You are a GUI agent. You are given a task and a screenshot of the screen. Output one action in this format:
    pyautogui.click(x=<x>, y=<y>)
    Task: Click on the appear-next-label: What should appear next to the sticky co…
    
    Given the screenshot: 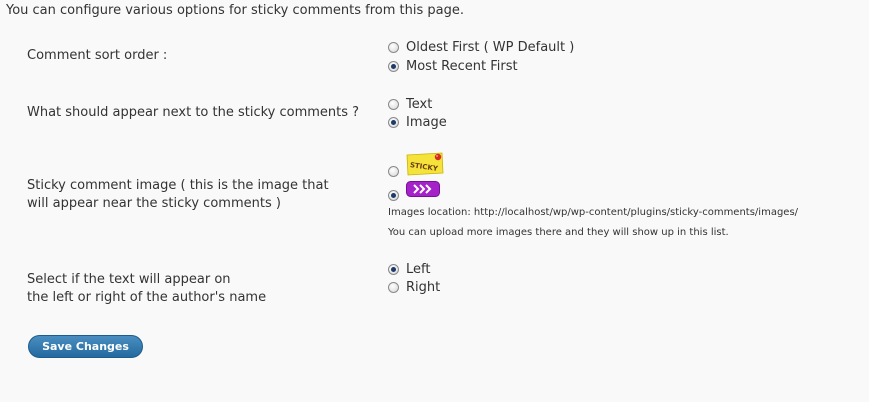 What is the action you would take?
    pyautogui.click(x=193, y=112)
    